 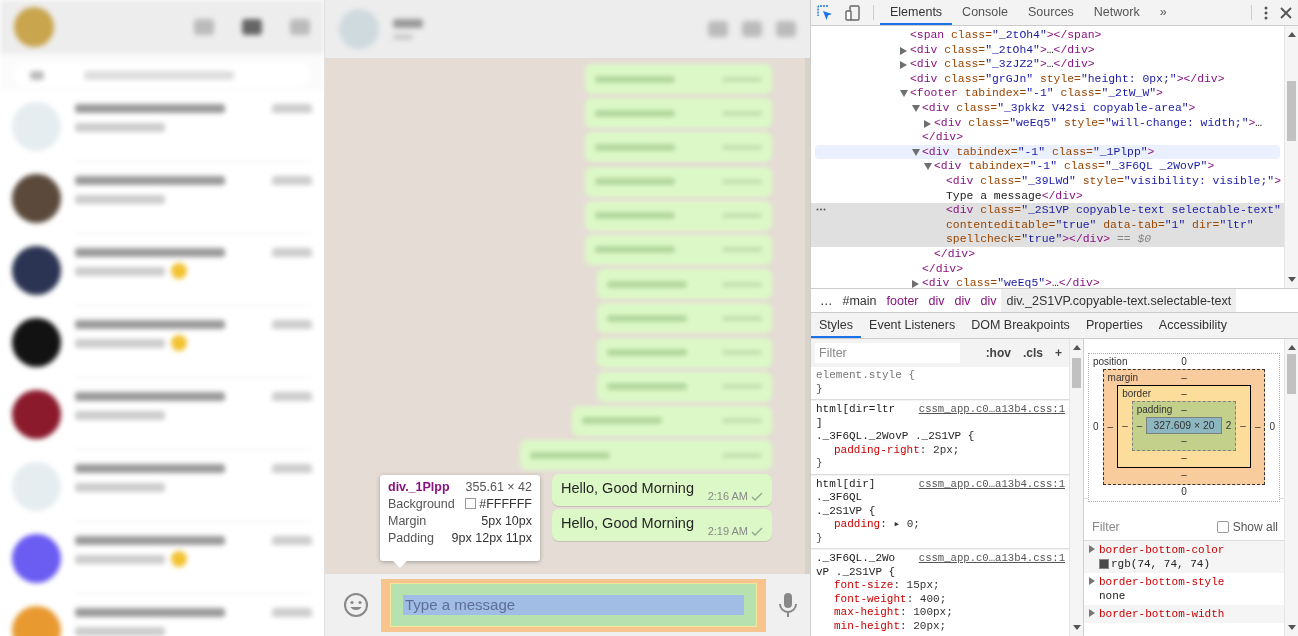 I want to click on message-time: 2:19 AM, so click(x=727, y=531).